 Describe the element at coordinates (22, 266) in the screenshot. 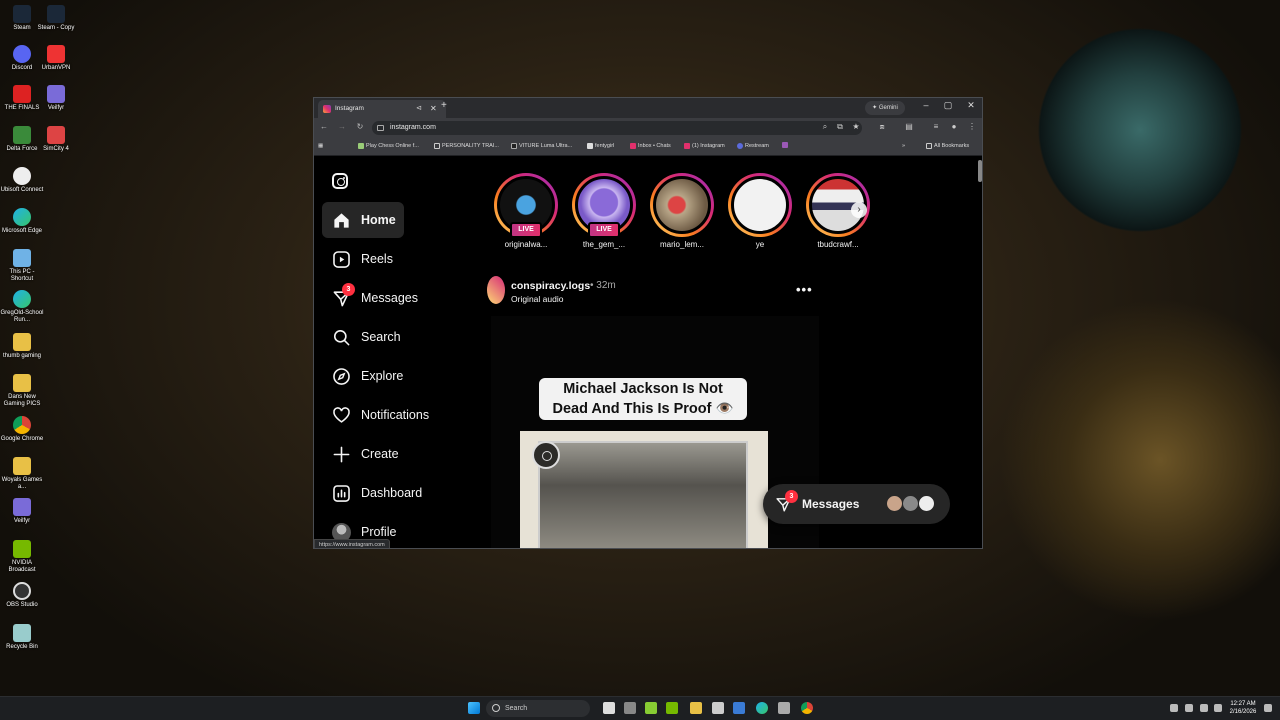

I see `desktop-icon: This PC - Shortcut` at that location.